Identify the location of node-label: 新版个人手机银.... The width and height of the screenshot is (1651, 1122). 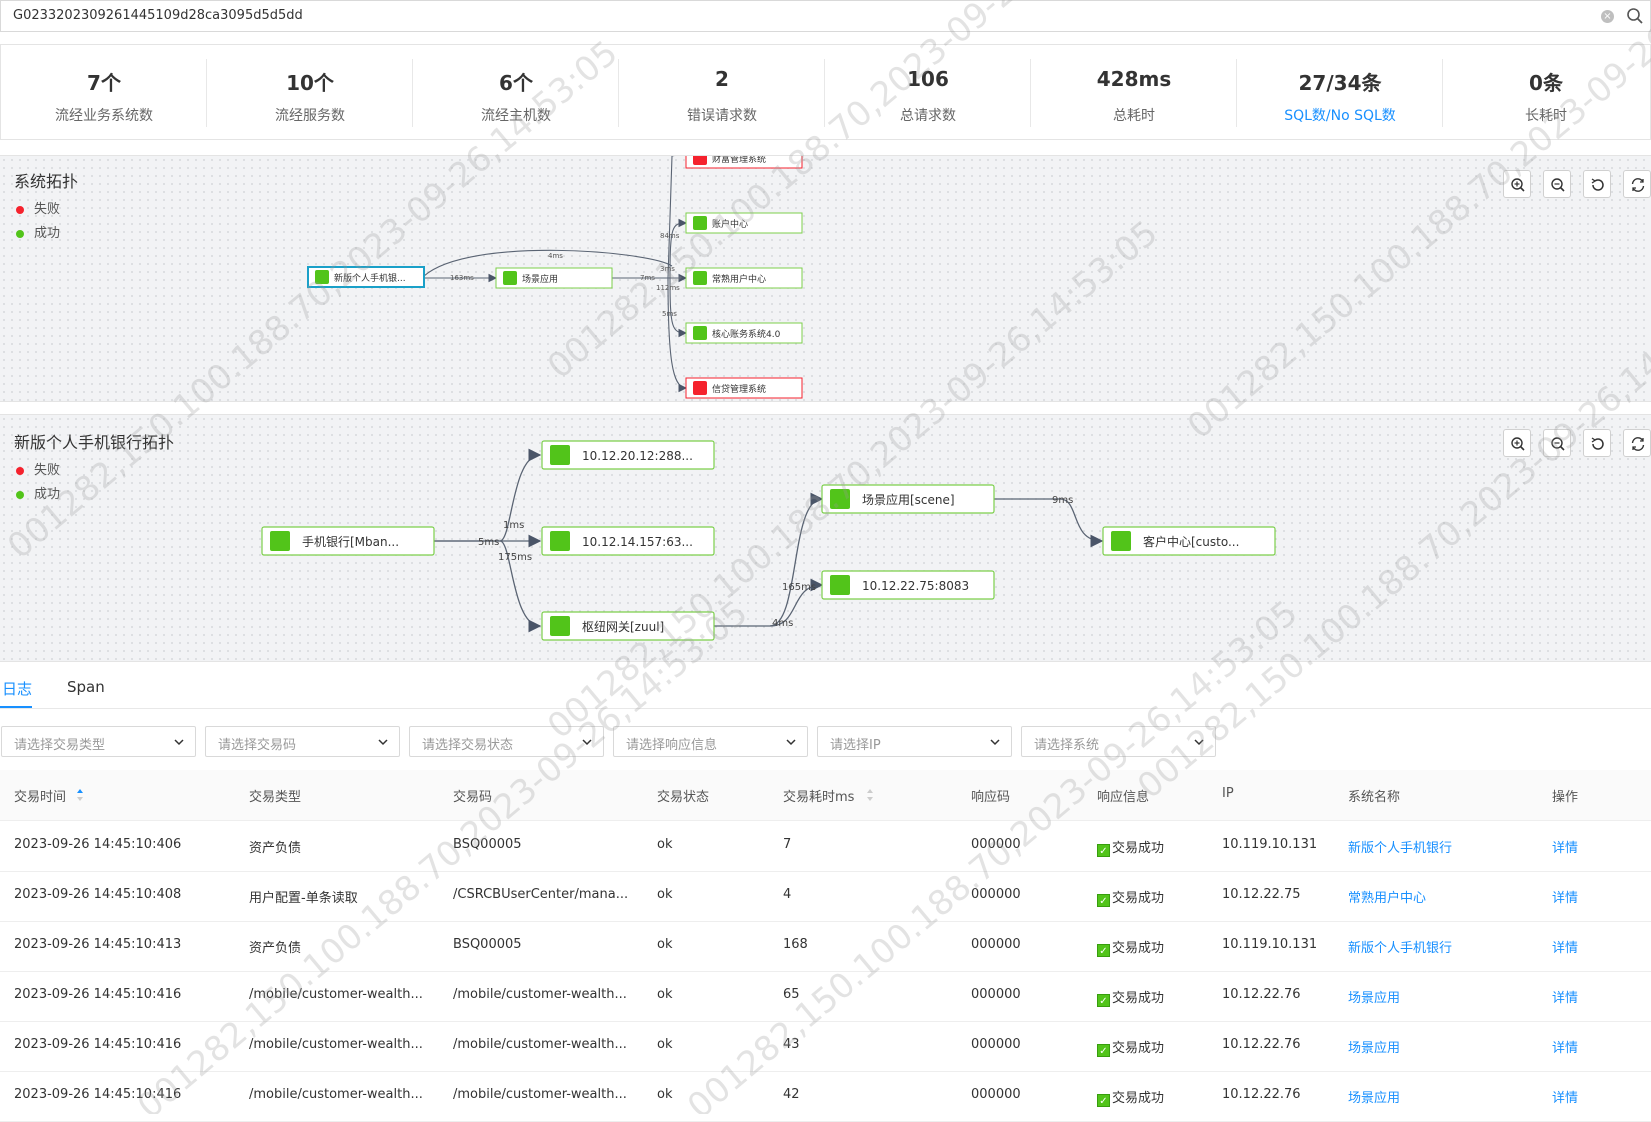
(370, 278).